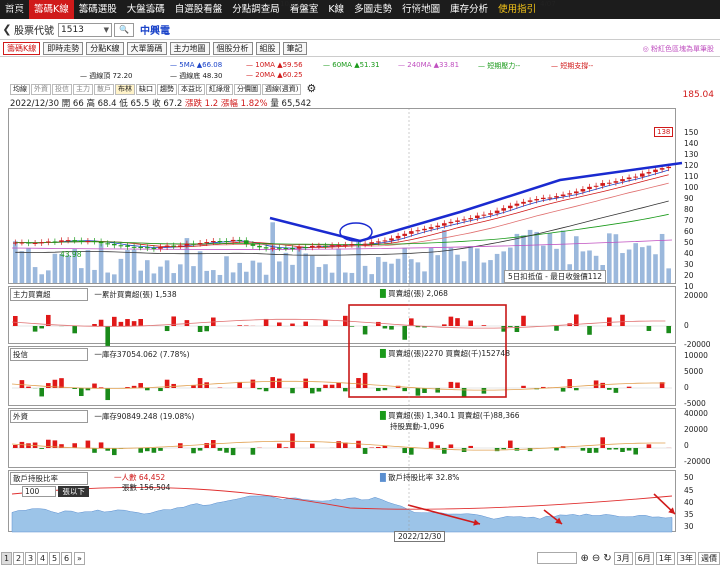  I want to click on price-axis-tick: 10, so click(689, 286).